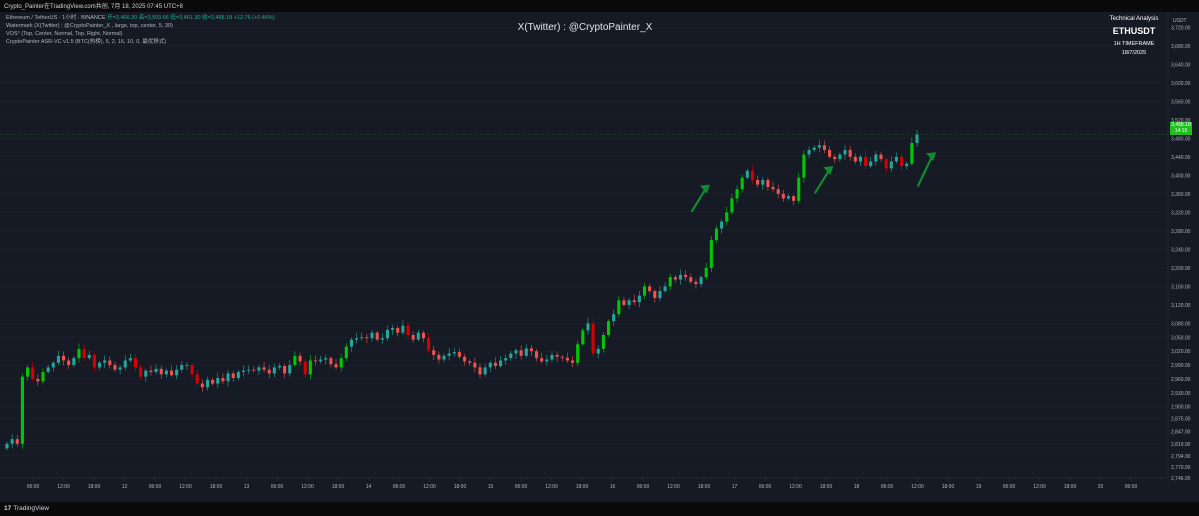 Image resolution: width=1199 pixels, height=516 pixels. What do you see at coordinates (1181, 445) in the screenshot?
I see `y-tick-label: 2,819.00` at bounding box center [1181, 445].